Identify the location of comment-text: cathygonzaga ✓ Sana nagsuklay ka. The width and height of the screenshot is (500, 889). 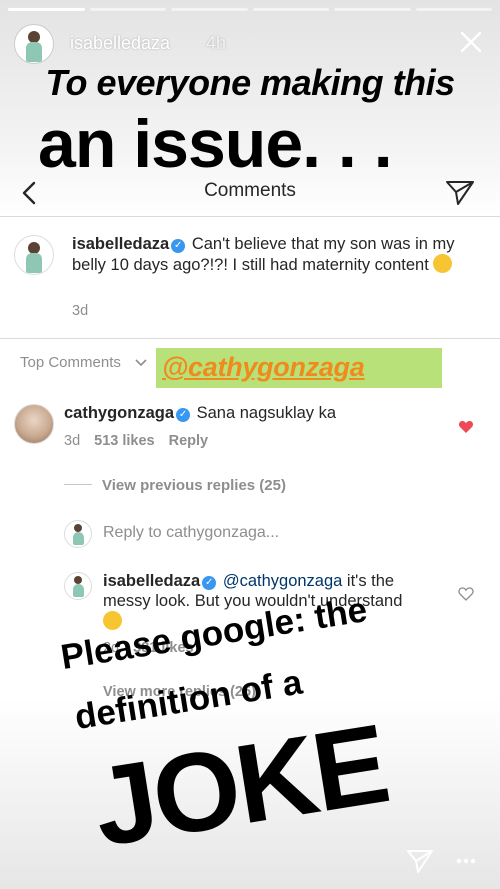
(254, 413).